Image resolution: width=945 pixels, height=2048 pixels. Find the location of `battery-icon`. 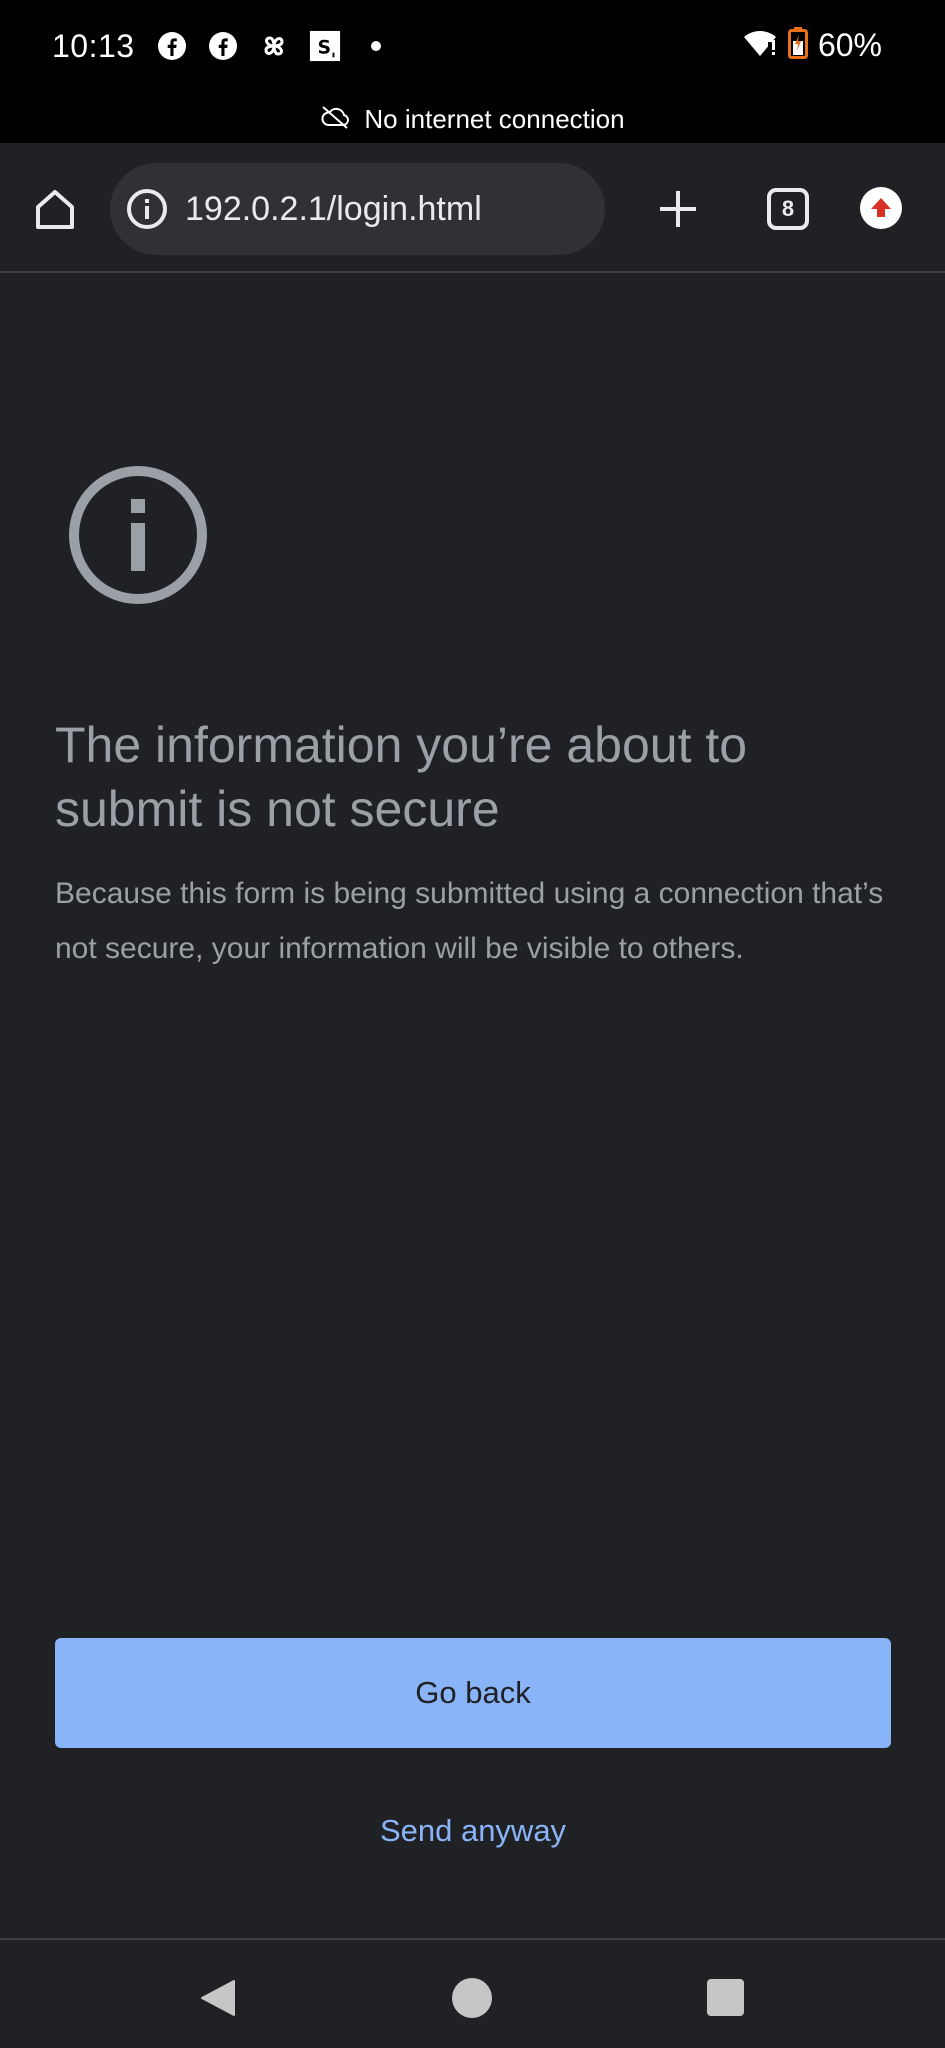

battery-icon is located at coordinates (797, 45).